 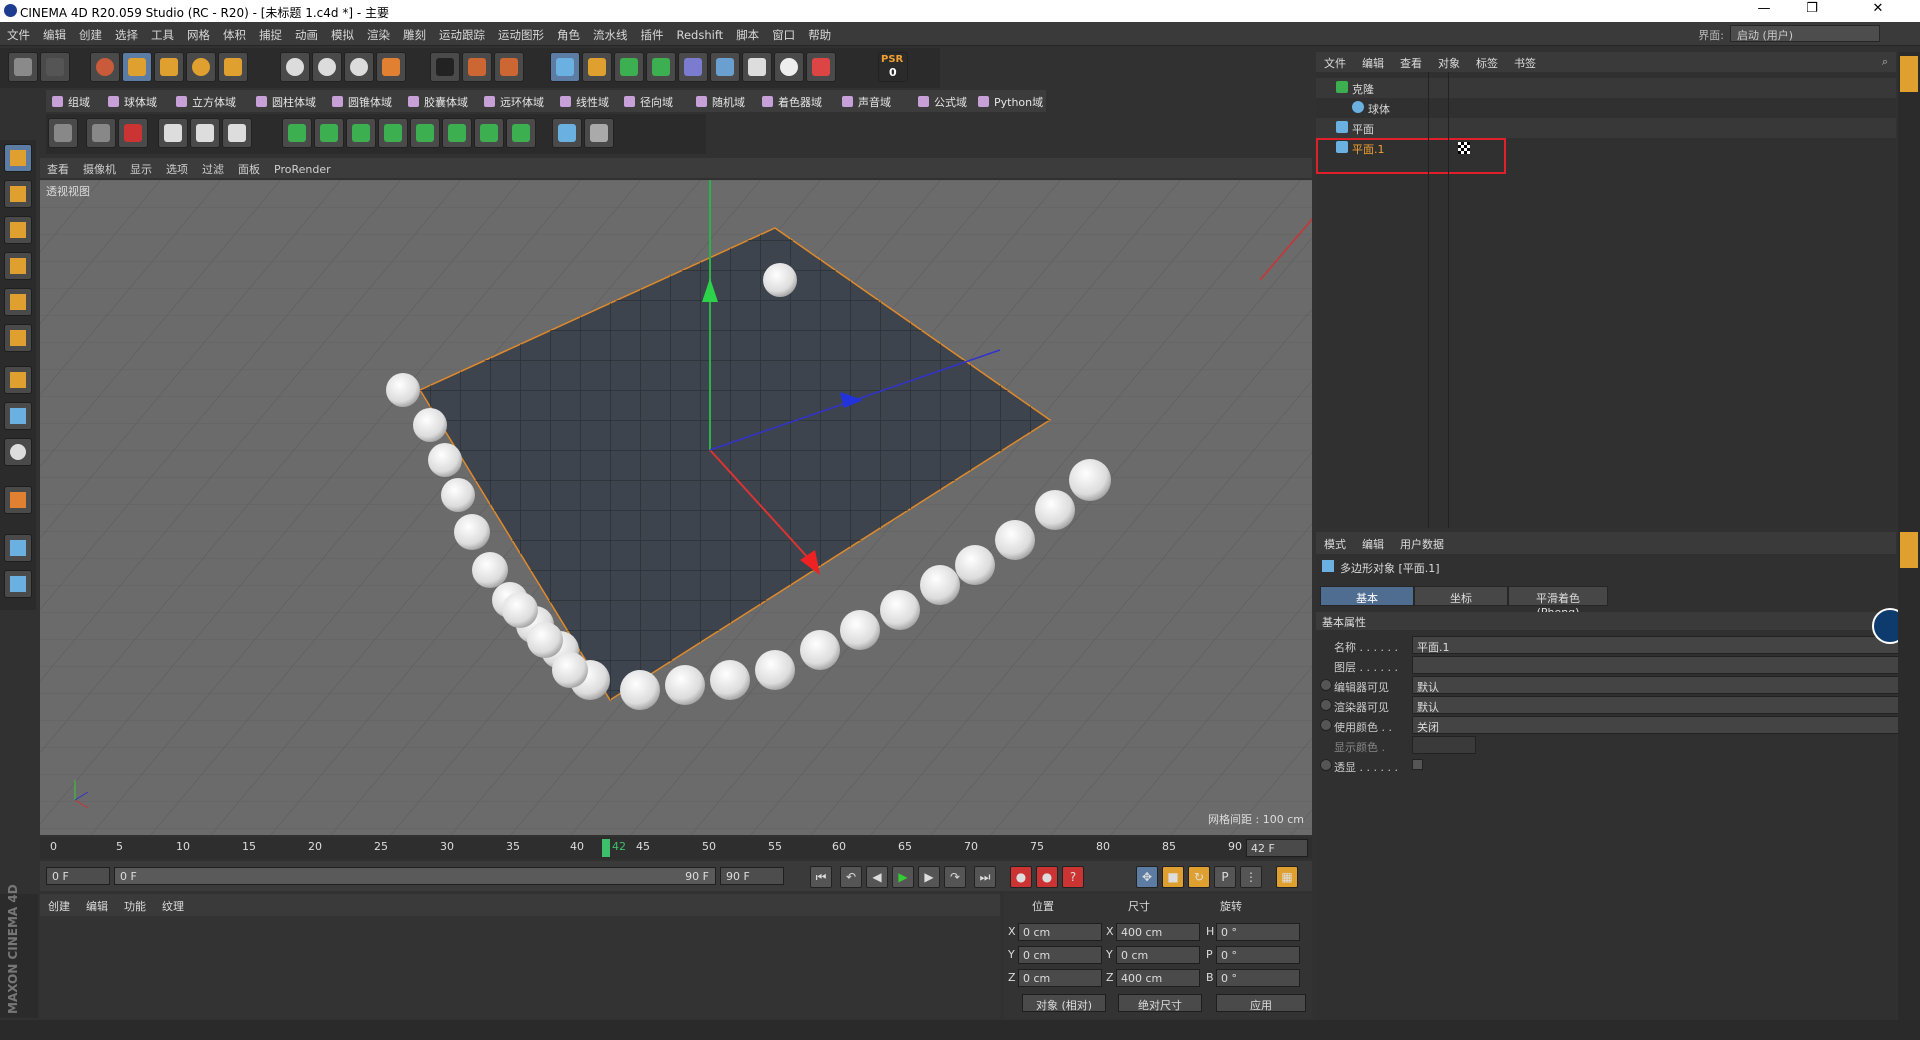 I want to click on attribute-menu-item: 编辑, so click(x=1373, y=544).